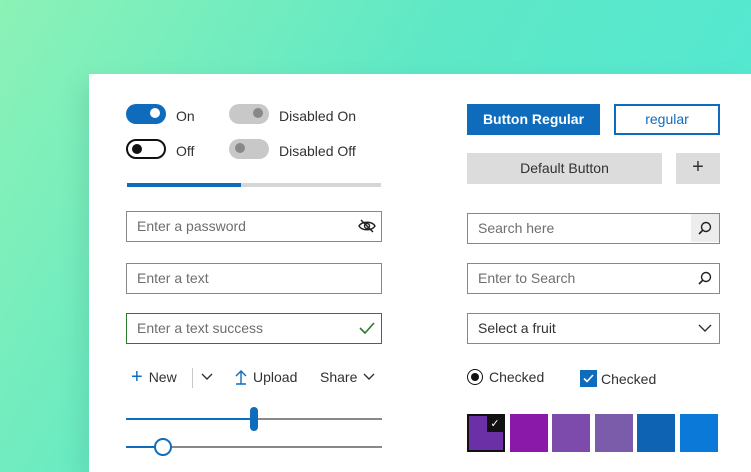 This screenshot has width=751, height=472. What do you see at coordinates (517, 328) in the screenshot?
I see `fruit-select-value: Select a fruit` at bounding box center [517, 328].